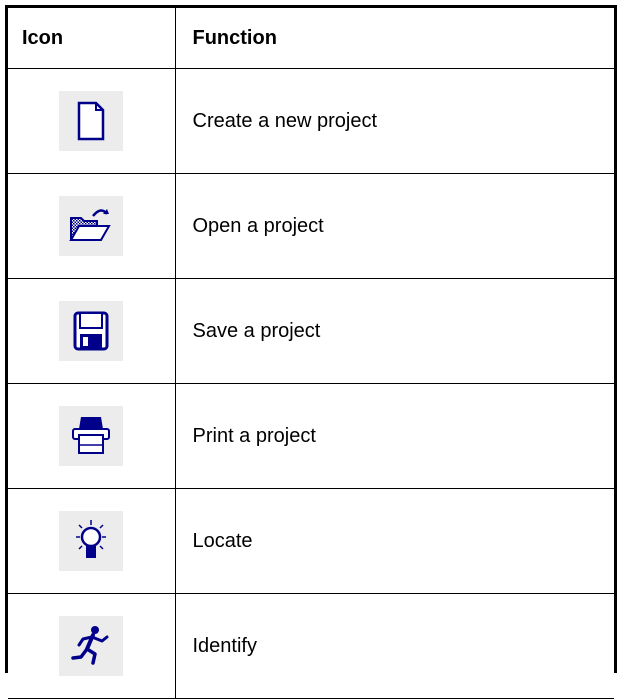 The height and width of the screenshot is (699, 628). What do you see at coordinates (91, 38) in the screenshot?
I see `icon-column-header: Icon` at bounding box center [91, 38].